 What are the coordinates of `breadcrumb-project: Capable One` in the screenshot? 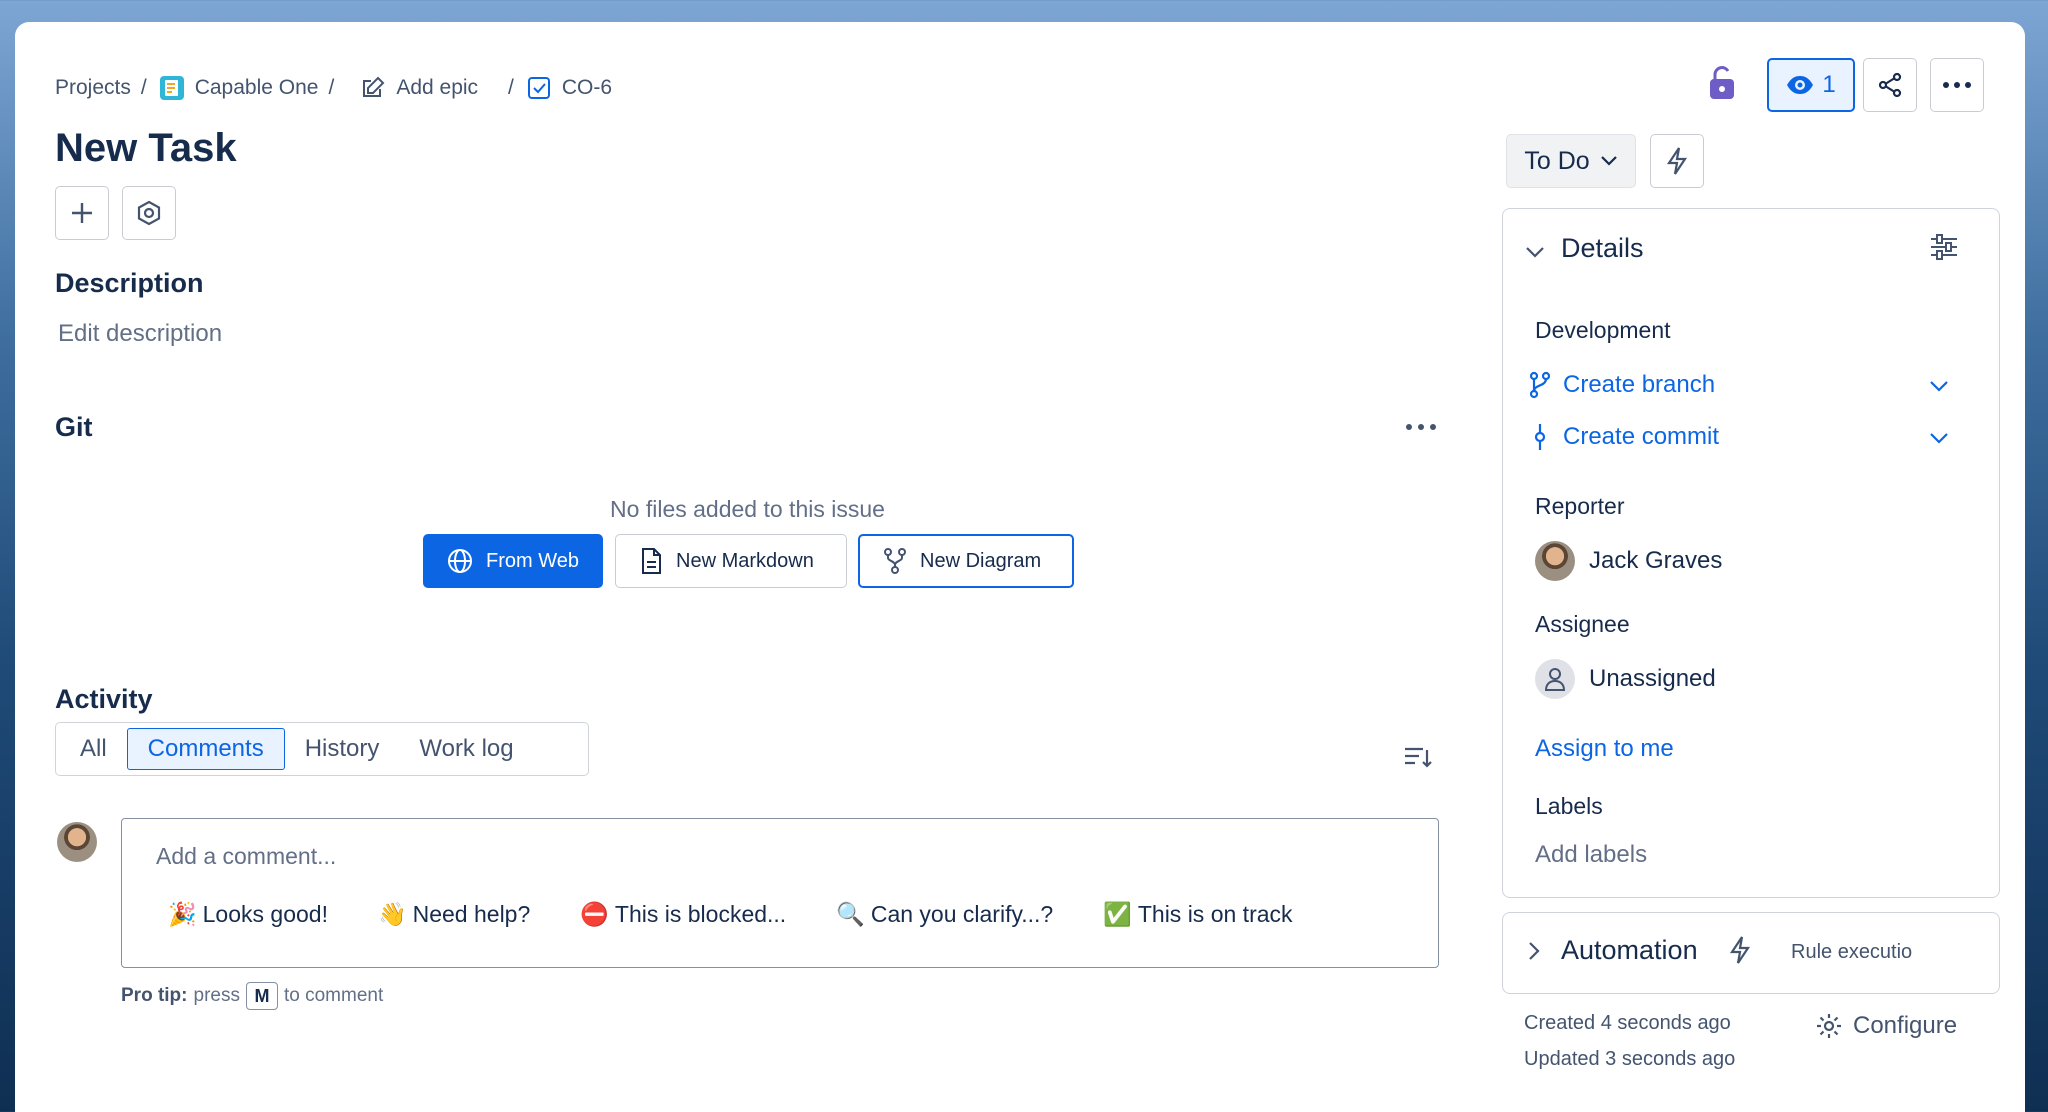 It's located at (239, 88).